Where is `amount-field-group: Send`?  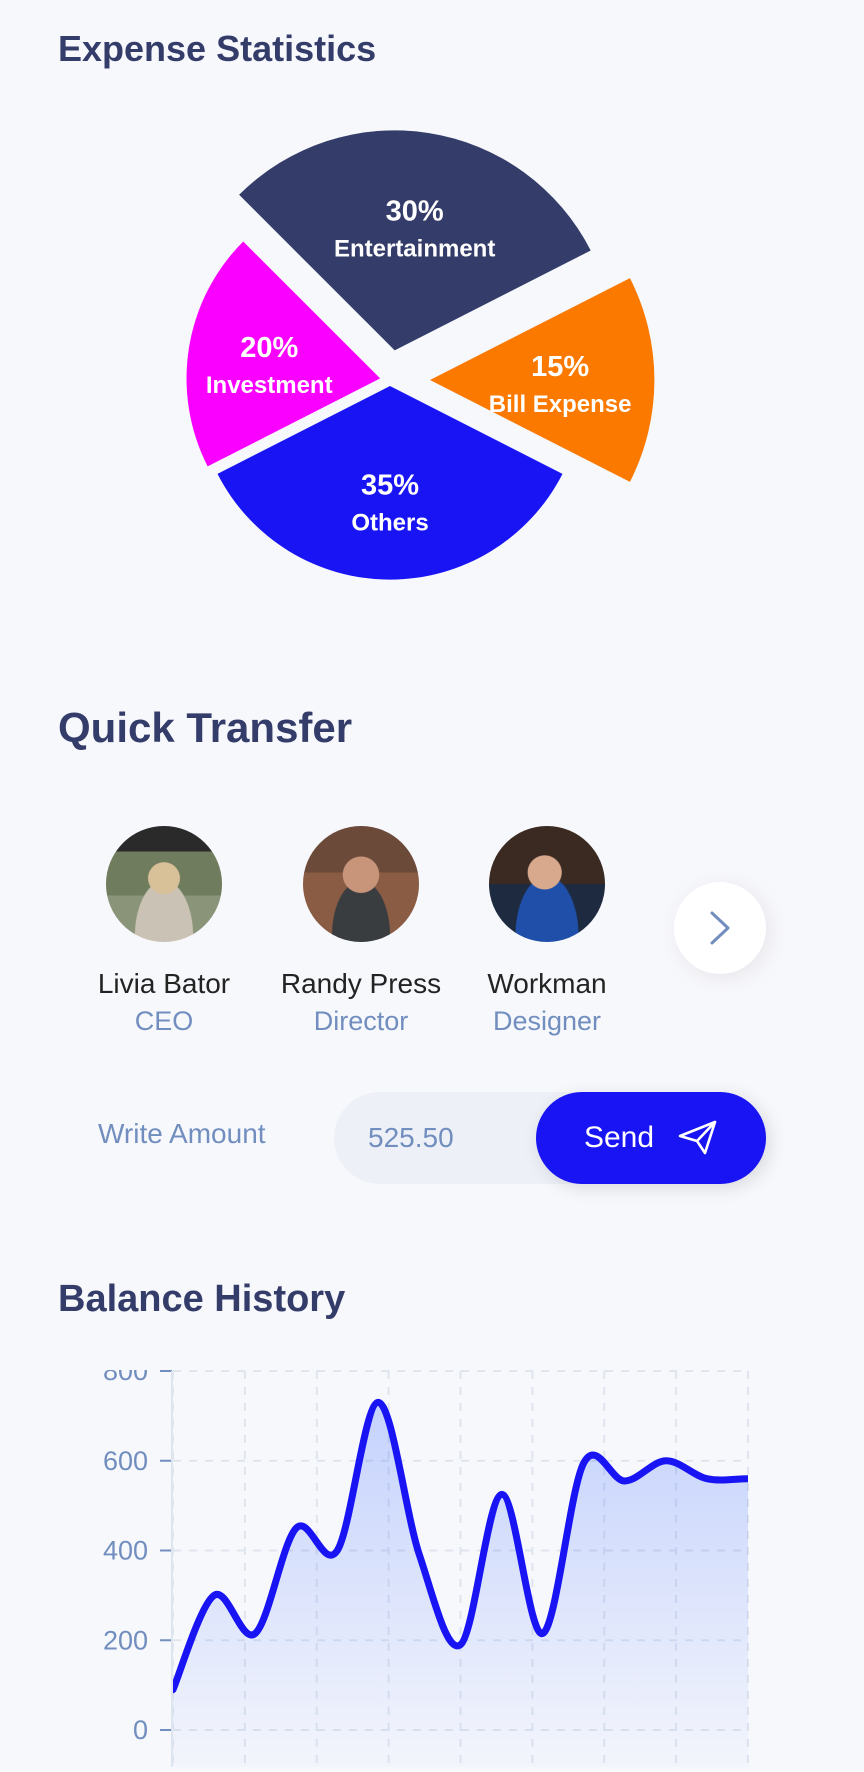
amount-field-group: Send is located at coordinates (550, 1138).